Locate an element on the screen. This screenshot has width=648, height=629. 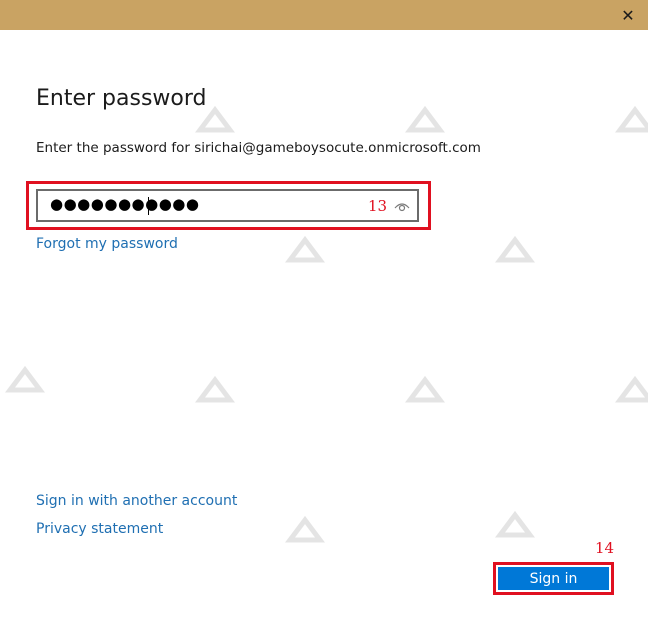
eye-icon is located at coordinates (402, 206).